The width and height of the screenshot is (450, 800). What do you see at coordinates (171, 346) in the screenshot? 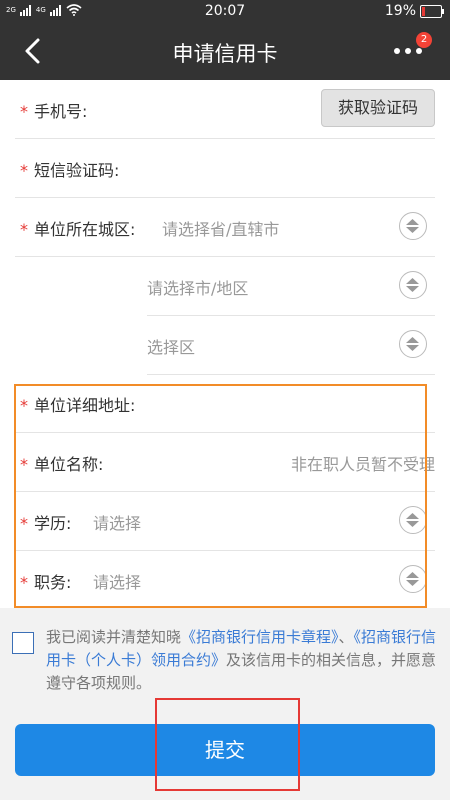
I see `district-select: 选择区` at bounding box center [171, 346].